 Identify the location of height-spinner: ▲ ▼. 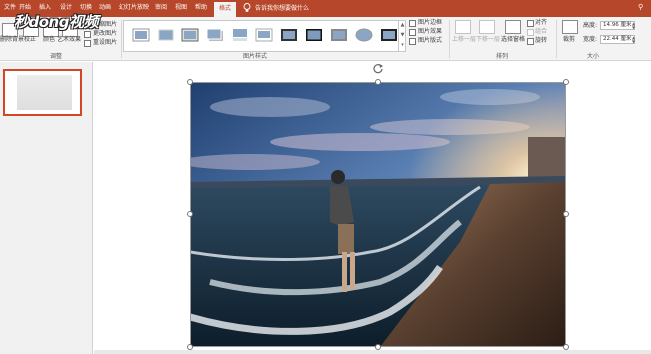
(633, 26).